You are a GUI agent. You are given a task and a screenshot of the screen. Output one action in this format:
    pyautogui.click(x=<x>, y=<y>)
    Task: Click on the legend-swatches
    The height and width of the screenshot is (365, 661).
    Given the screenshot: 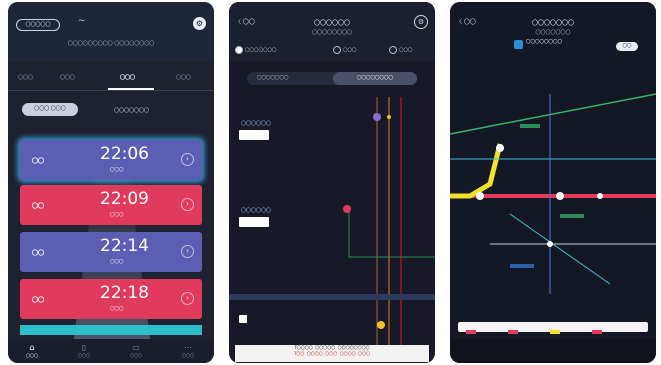 What is the action you would take?
    pyautogui.click(x=534, y=332)
    